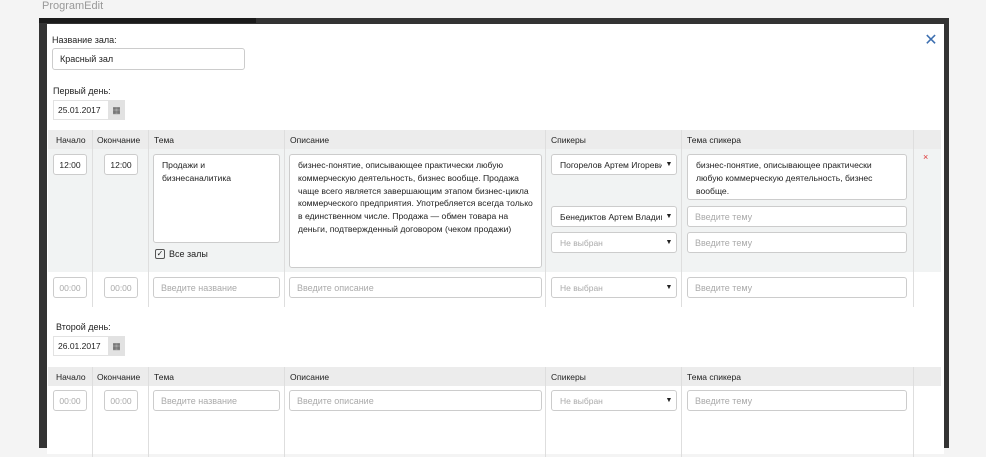 The width and height of the screenshot is (986, 457). I want to click on new-speaker-topic-input: Введите тему, so click(797, 287).